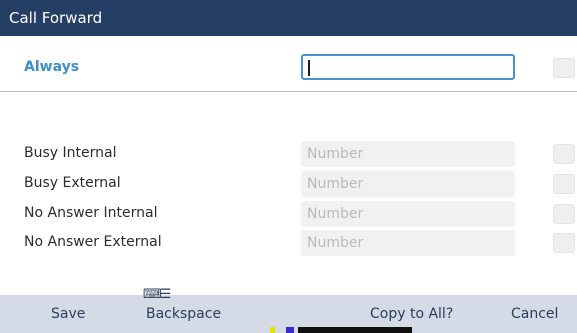  Describe the element at coordinates (68, 314) in the screenshot. I see `save-button: Save` at that location.